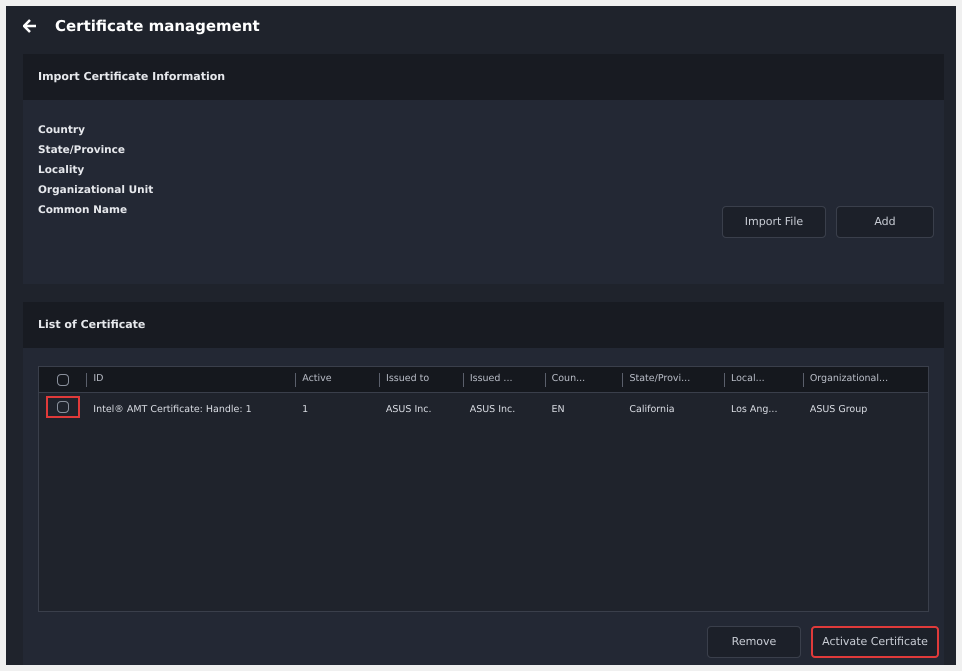 The image size is (962, 671). Describe the element at coordinates (305, 409) in the screenshot. I see `table-cell: 1` at that location.